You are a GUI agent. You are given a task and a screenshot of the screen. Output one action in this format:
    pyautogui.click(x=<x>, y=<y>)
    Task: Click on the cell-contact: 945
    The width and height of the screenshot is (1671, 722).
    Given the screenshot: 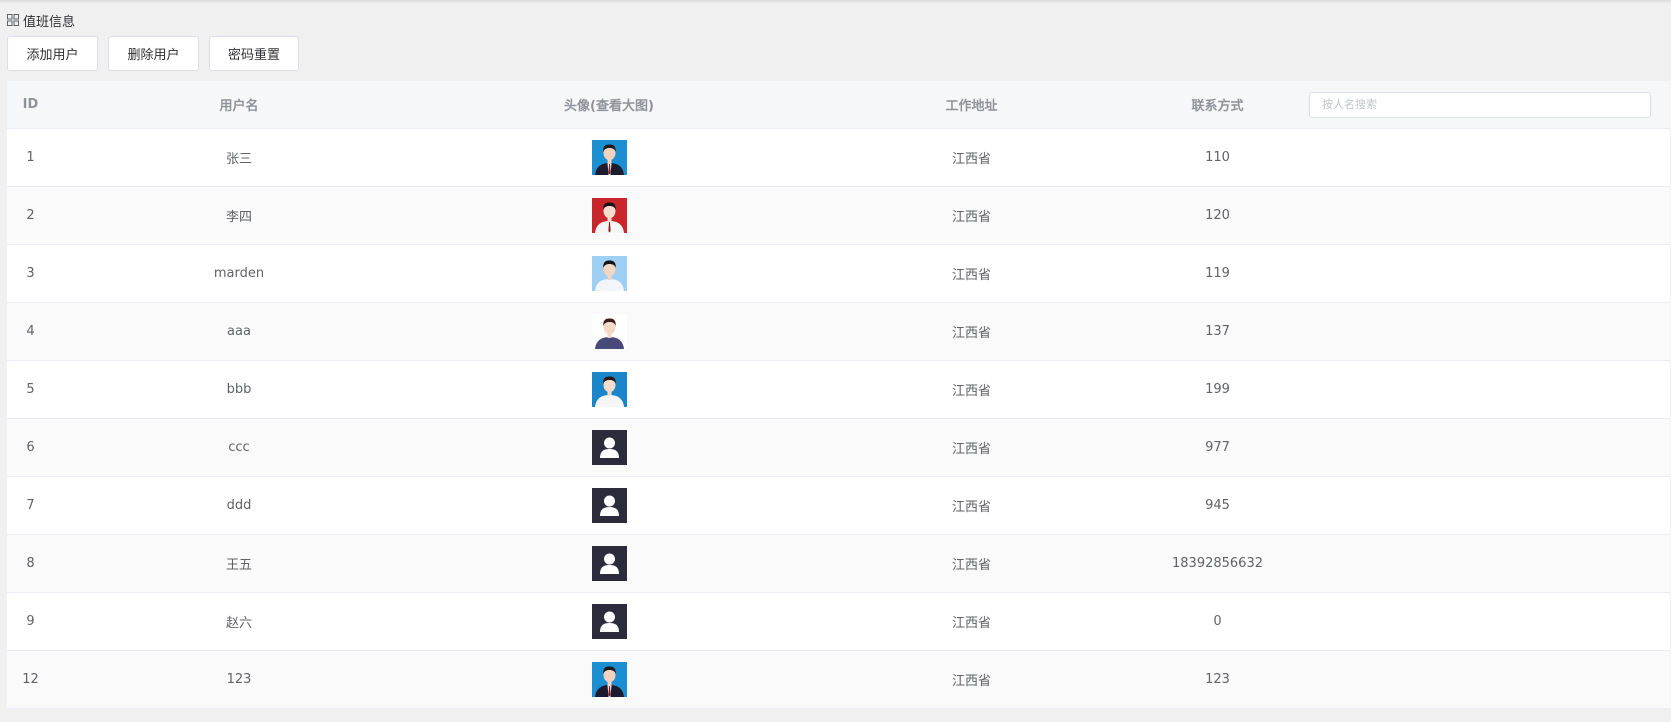 What is the action you would take?
    pyautogui.click(x=1217, y=505)
    